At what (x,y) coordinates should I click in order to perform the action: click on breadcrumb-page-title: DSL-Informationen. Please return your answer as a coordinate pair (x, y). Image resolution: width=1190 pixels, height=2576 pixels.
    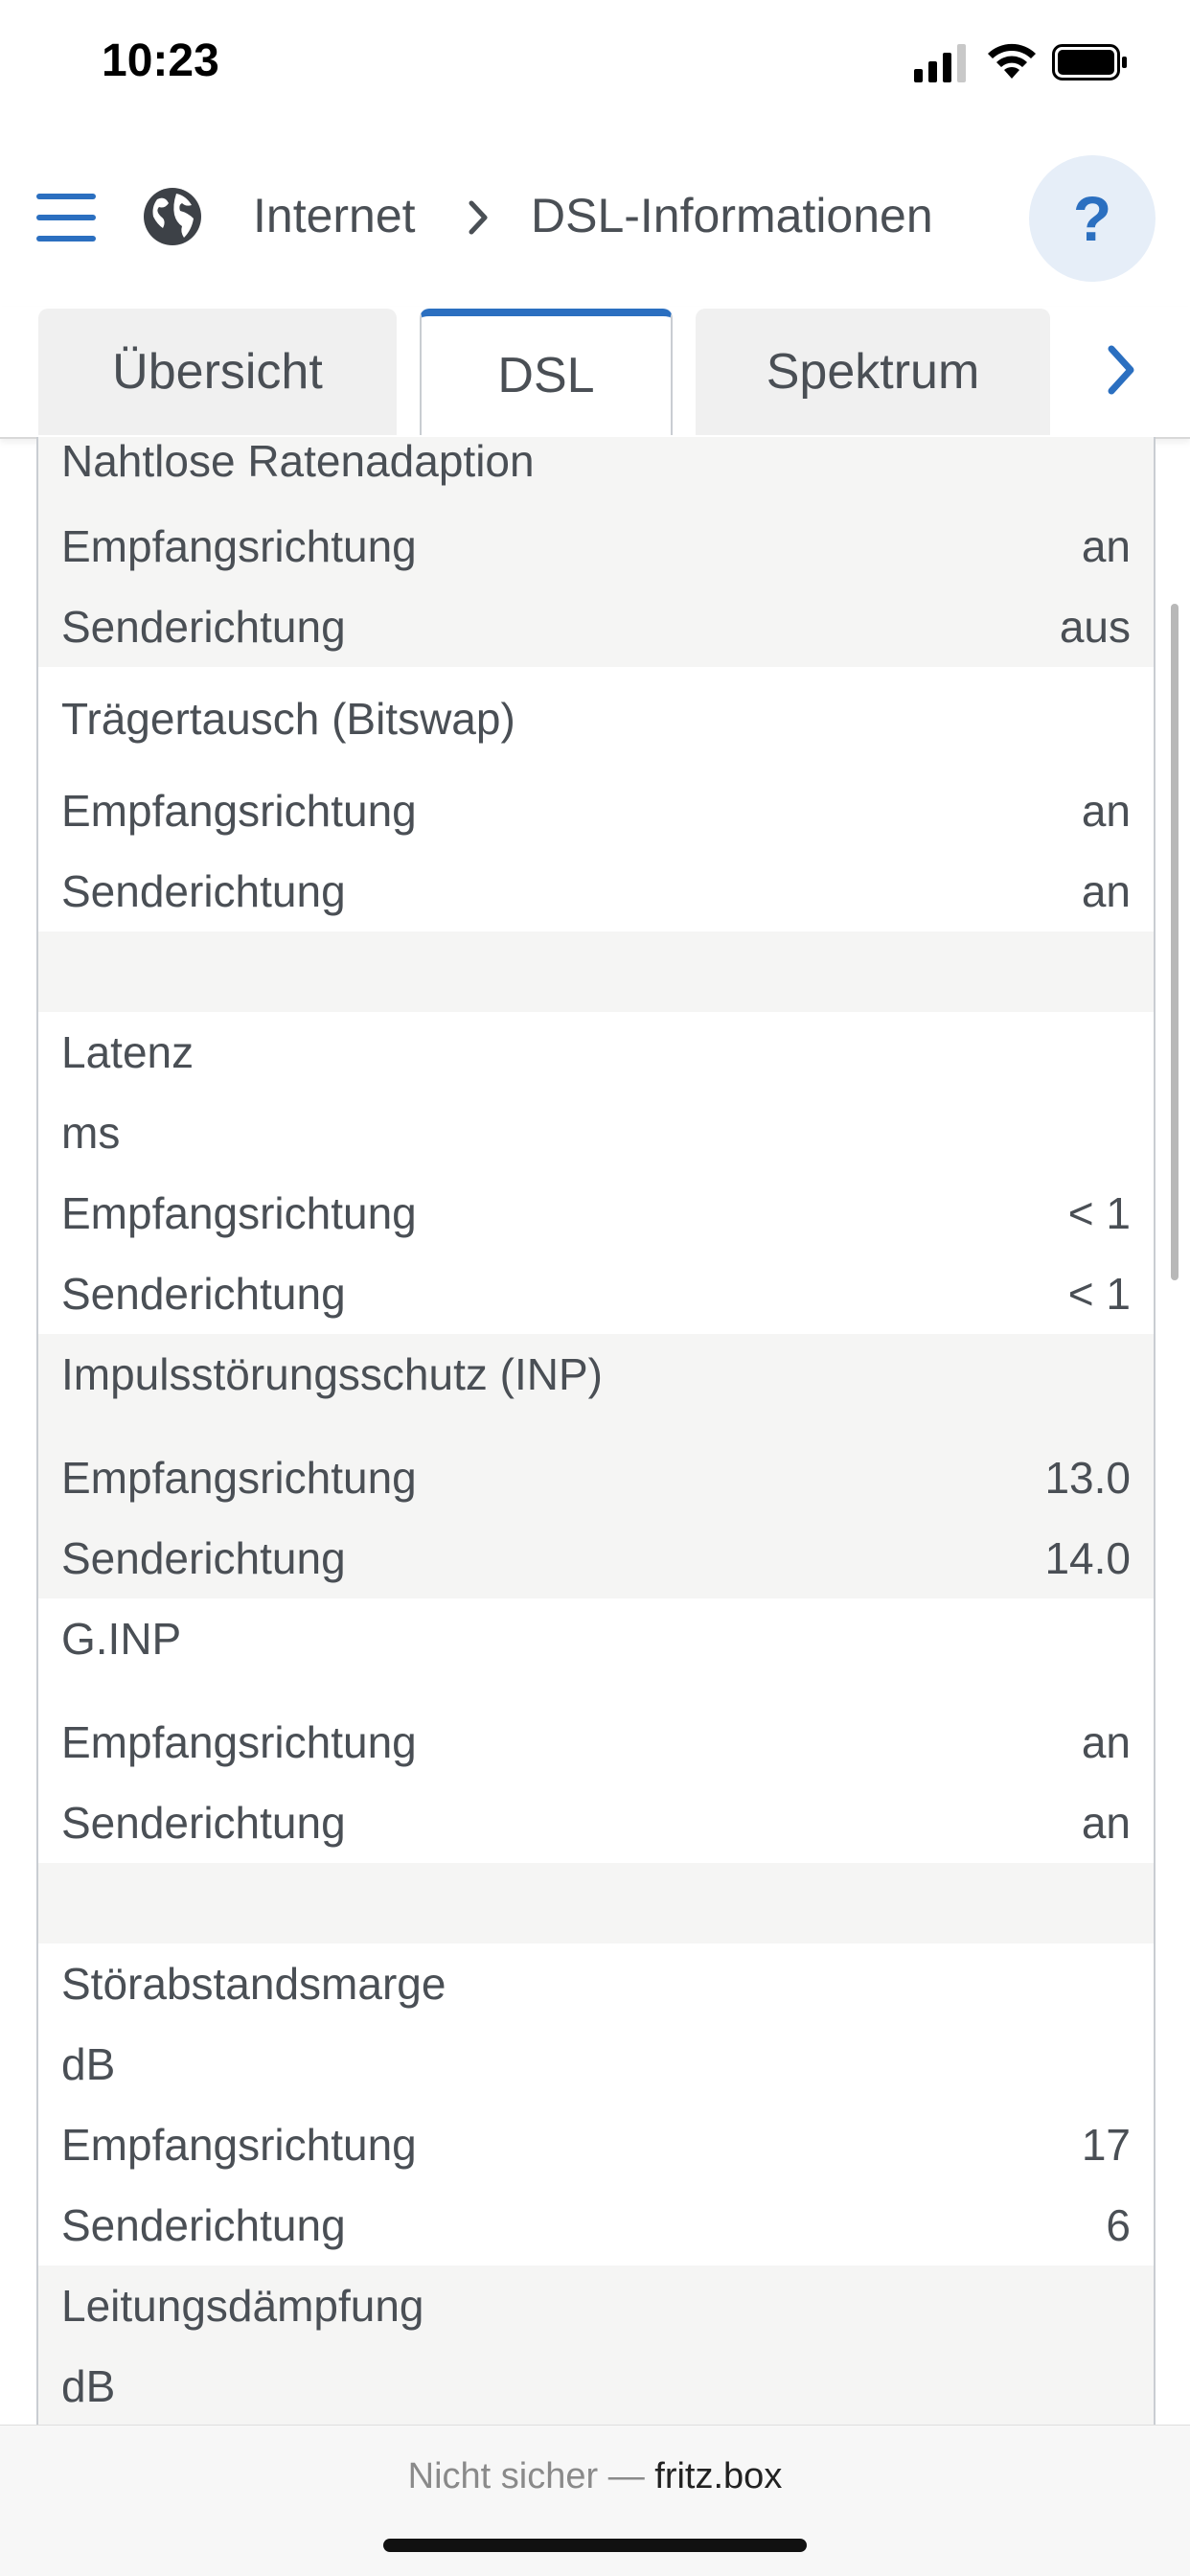
    Looking at the image, I should click on (732, 216).